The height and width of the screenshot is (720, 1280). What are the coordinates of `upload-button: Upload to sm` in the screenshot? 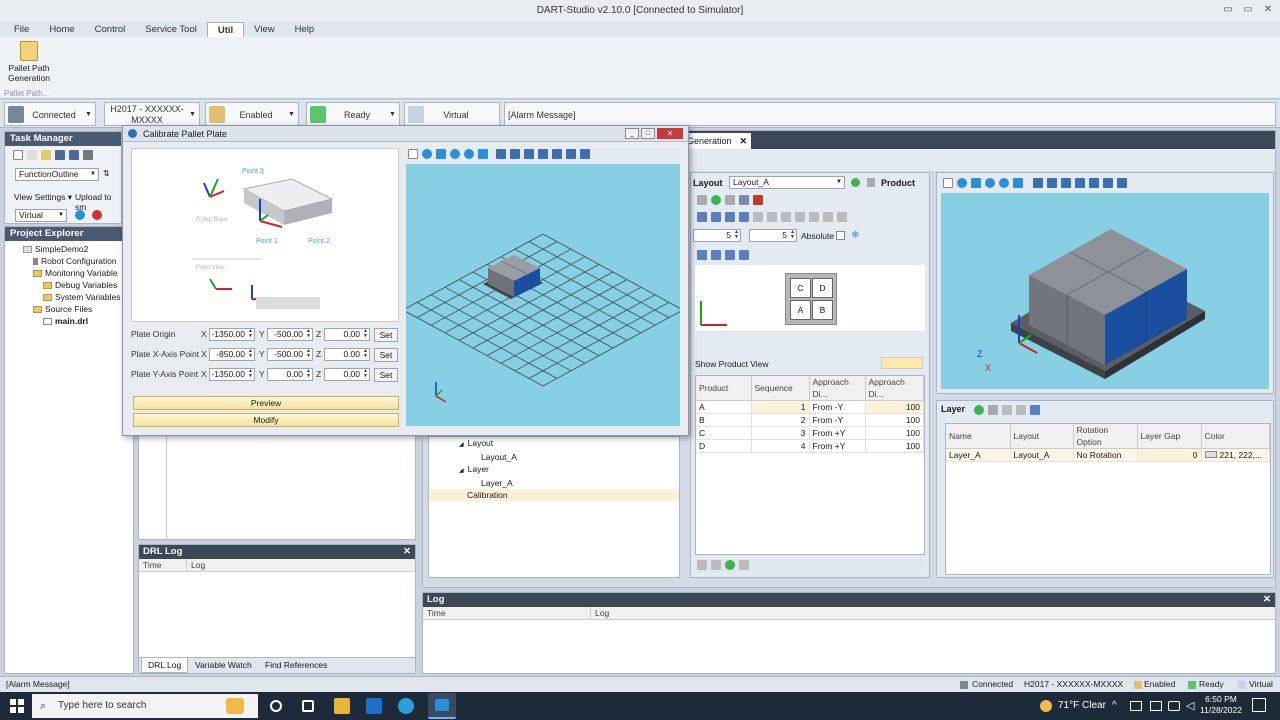 It's located at (98, 202).